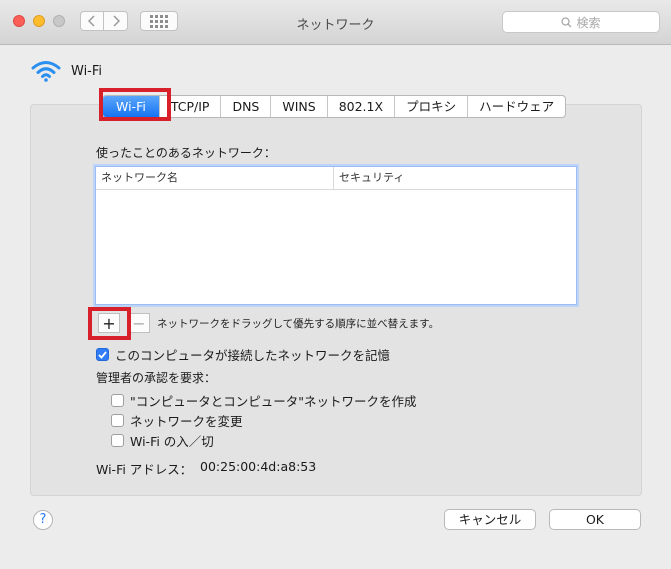 The image size is (671, 569). What do you see at coordinates (588, 22) in the screenshot?
I see `search-placeholder: 検索` at bounding box center [588, 22].